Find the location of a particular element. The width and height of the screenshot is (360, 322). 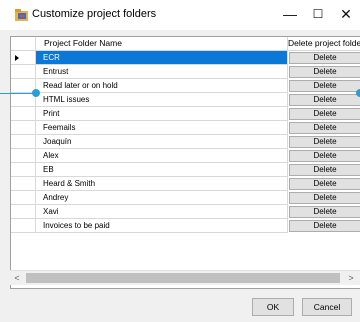

folder-name-cell: Print is located at coordinates (162, 114).